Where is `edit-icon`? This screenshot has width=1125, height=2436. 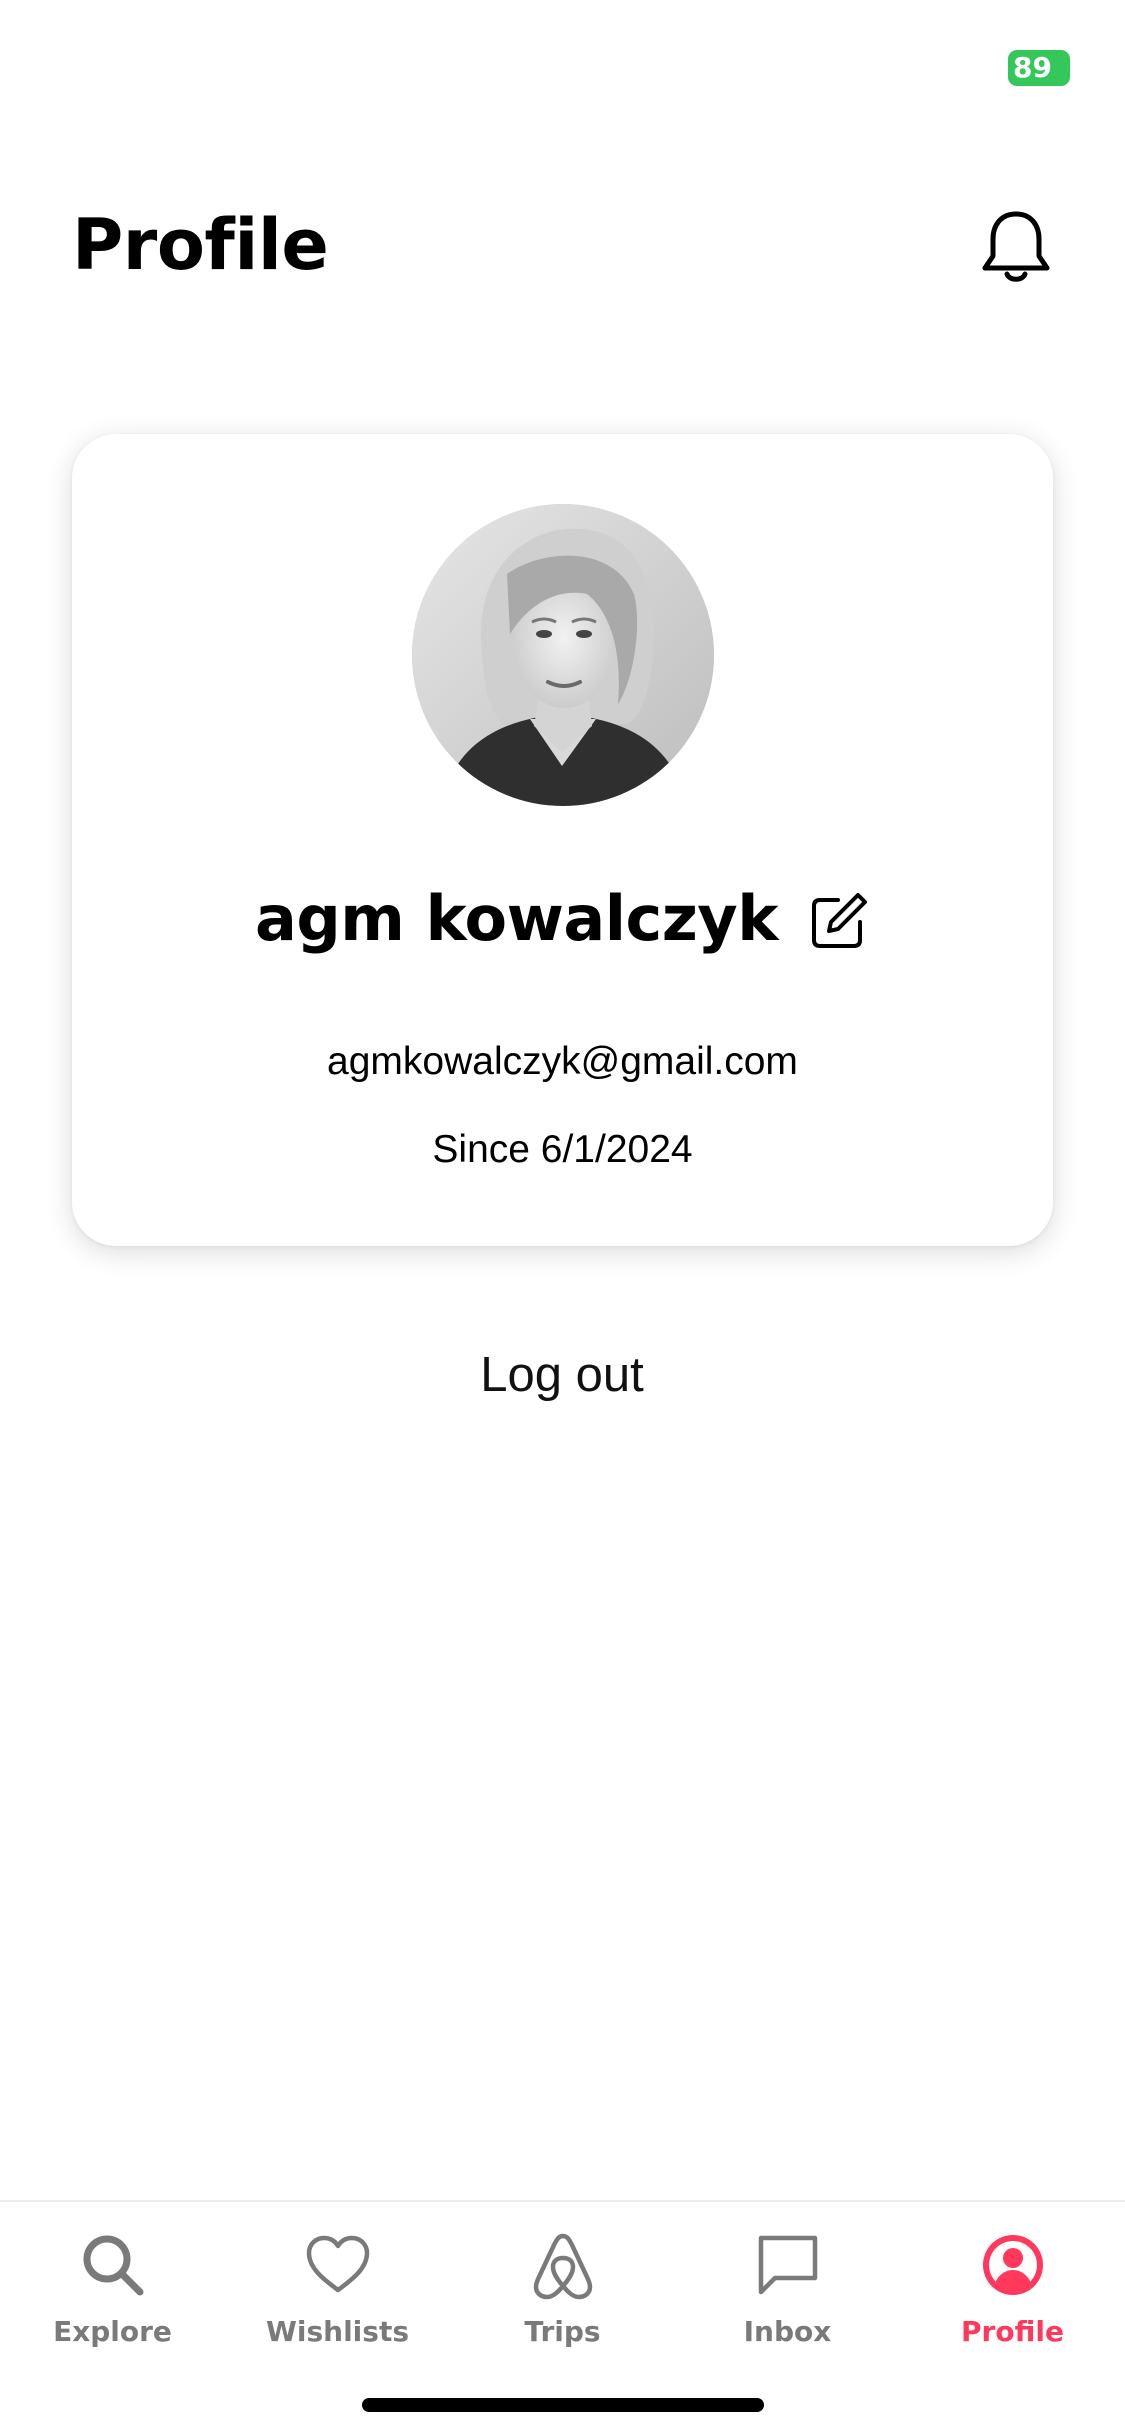
edit-icon is located at coordinates (839, 921).